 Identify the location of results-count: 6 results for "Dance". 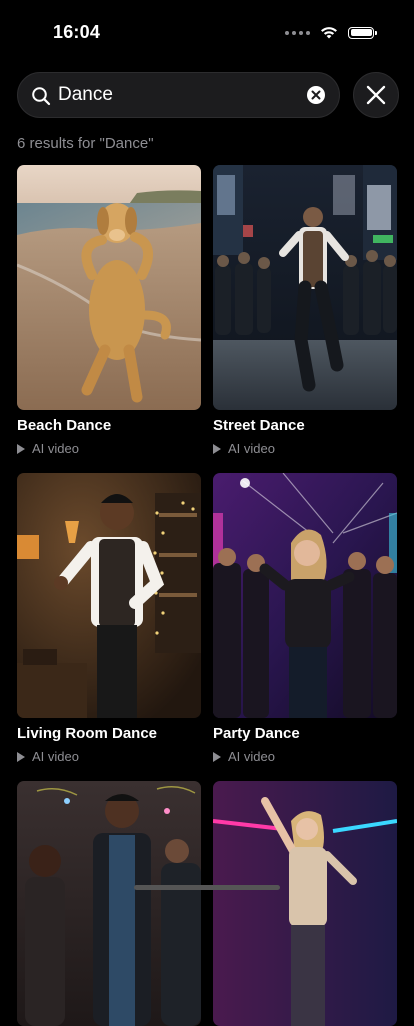
(85, 143).